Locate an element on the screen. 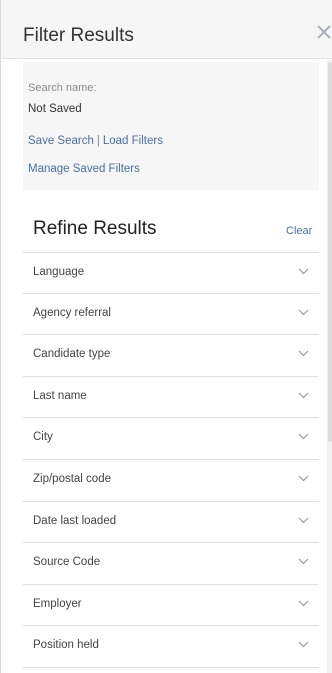 Image resolution: width=332 pixels, height=673 pixels. search-name-label: Search name: is located at coordinates (62, 88).